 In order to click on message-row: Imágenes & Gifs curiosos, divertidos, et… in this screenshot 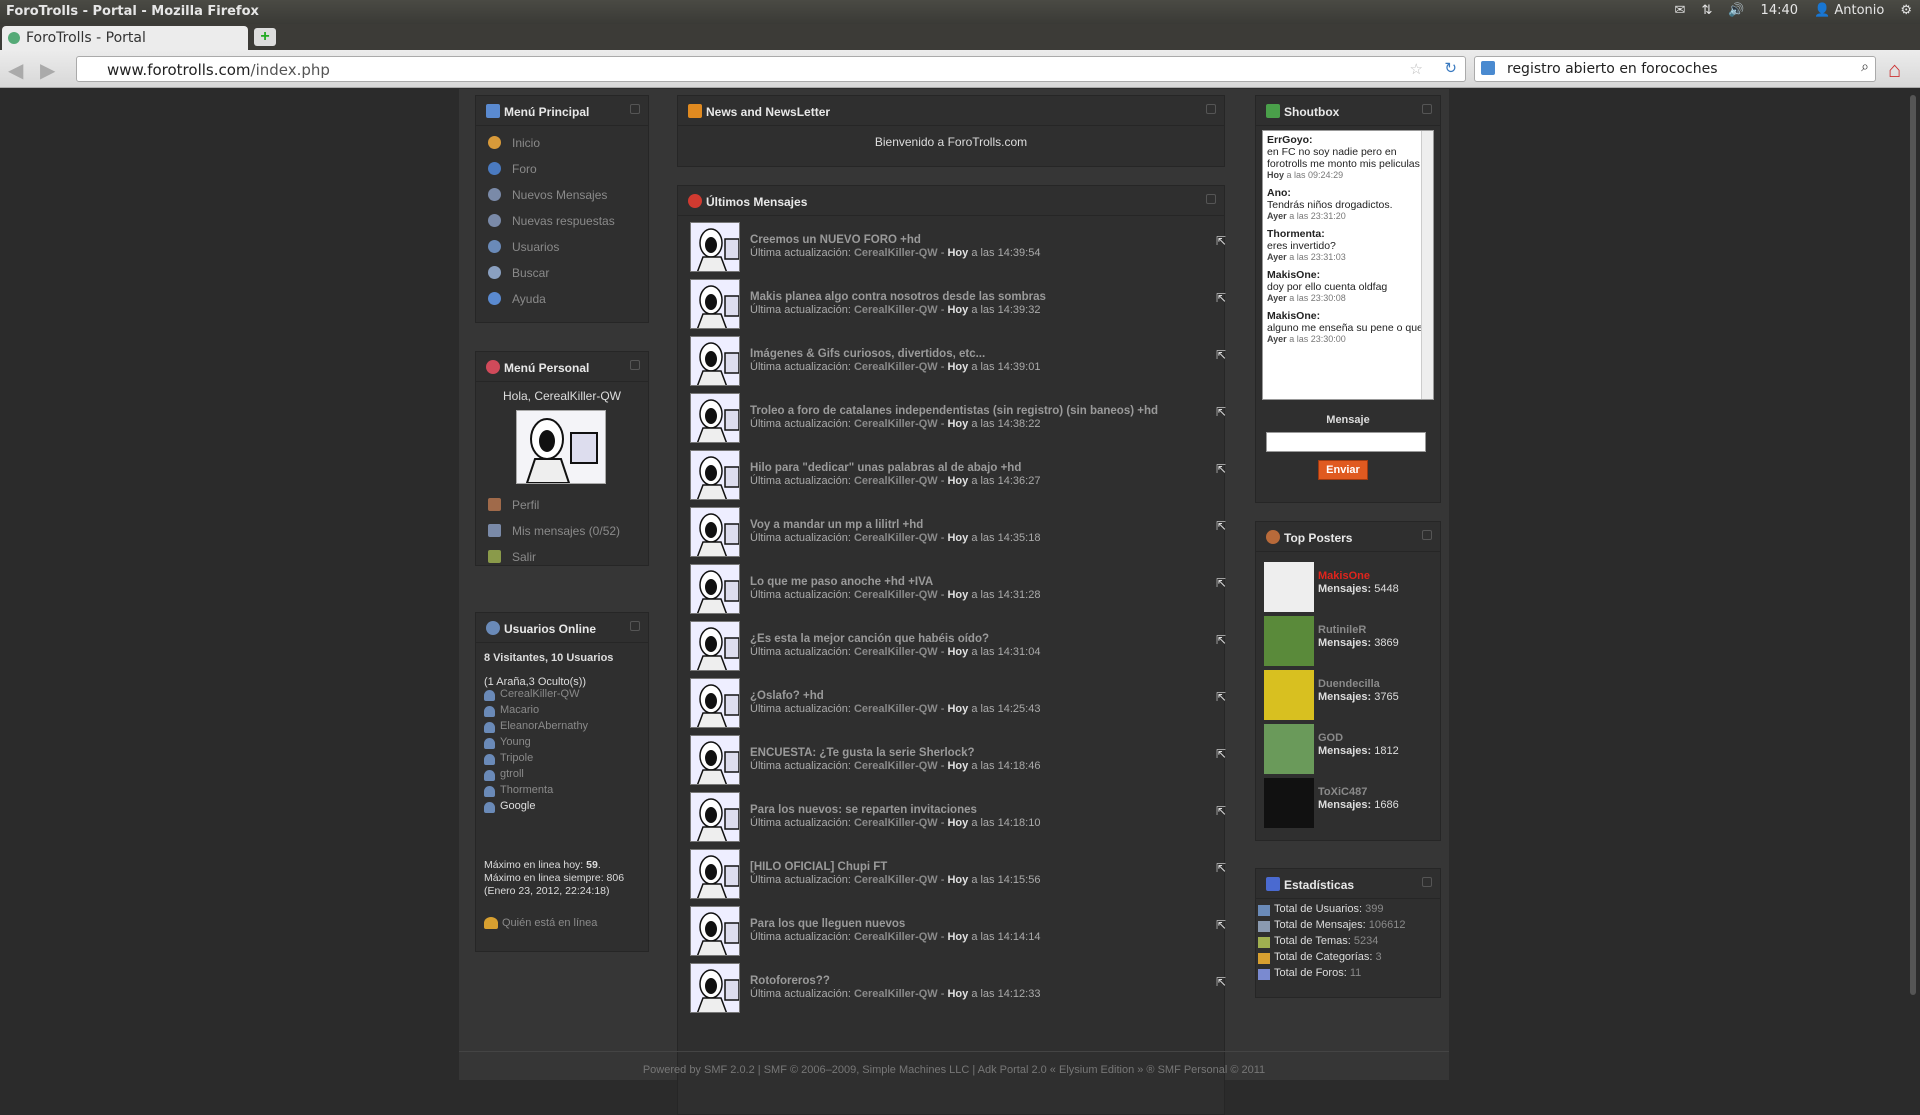, I will do `click(960, 360)`.